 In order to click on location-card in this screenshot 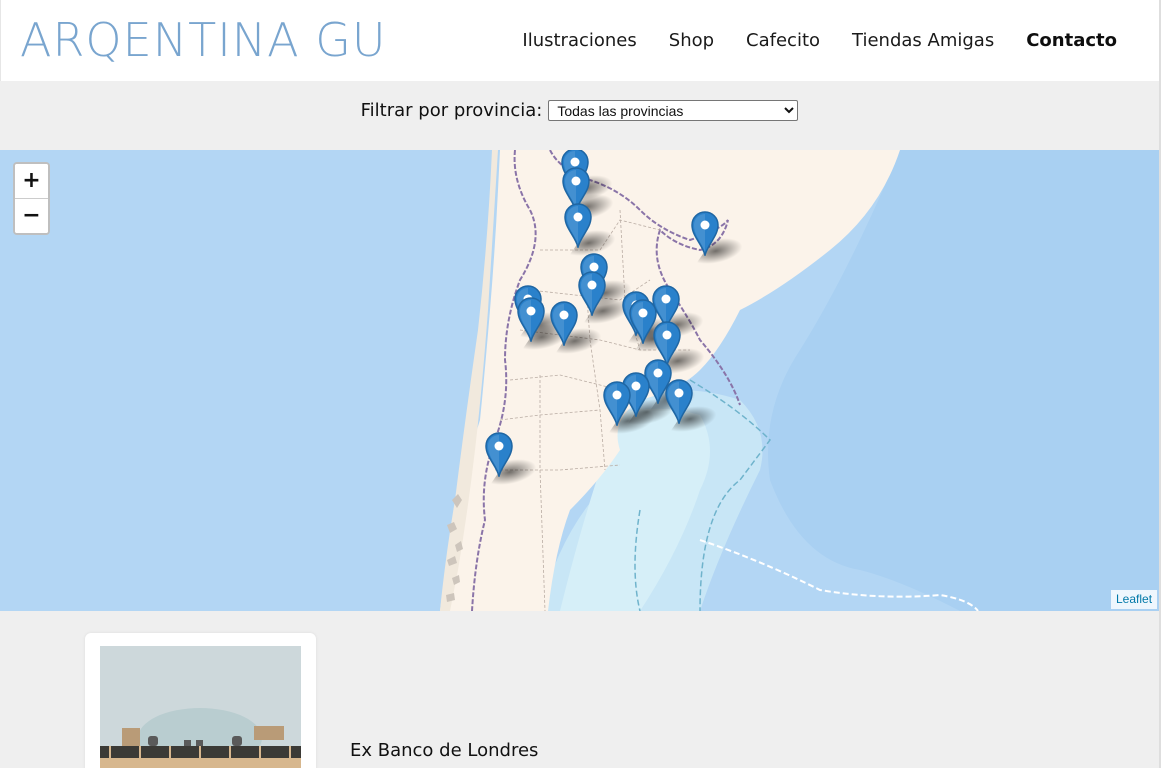, I will do `click(200, 700)`.